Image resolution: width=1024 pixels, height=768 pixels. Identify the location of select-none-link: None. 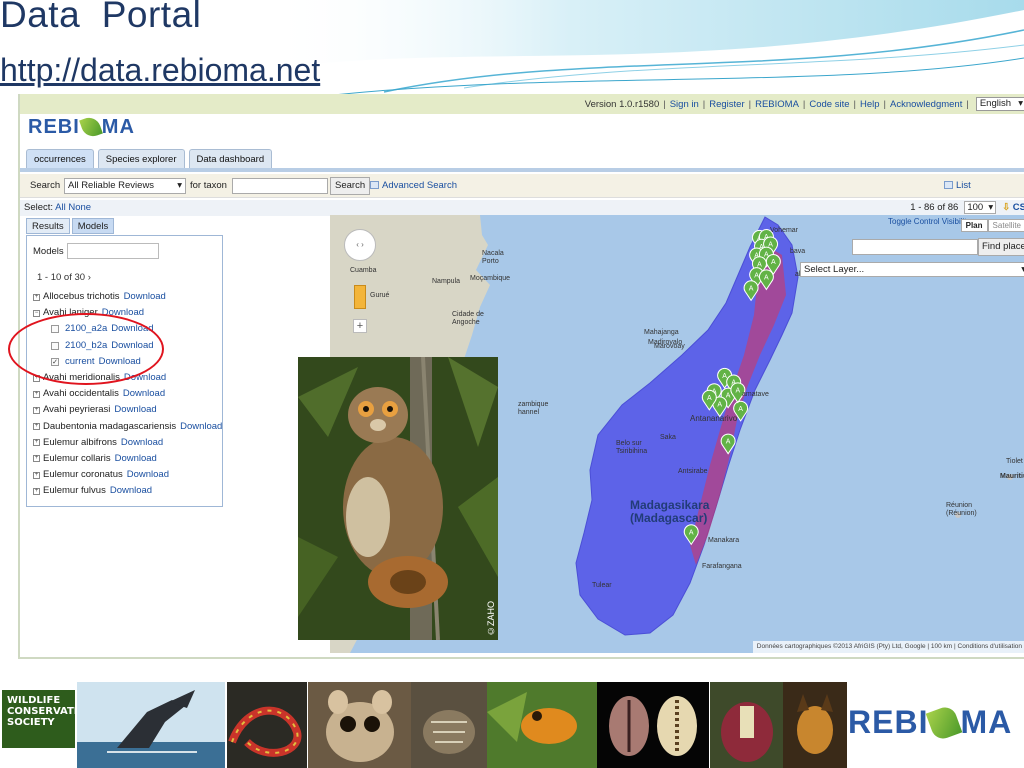
(79, 207).